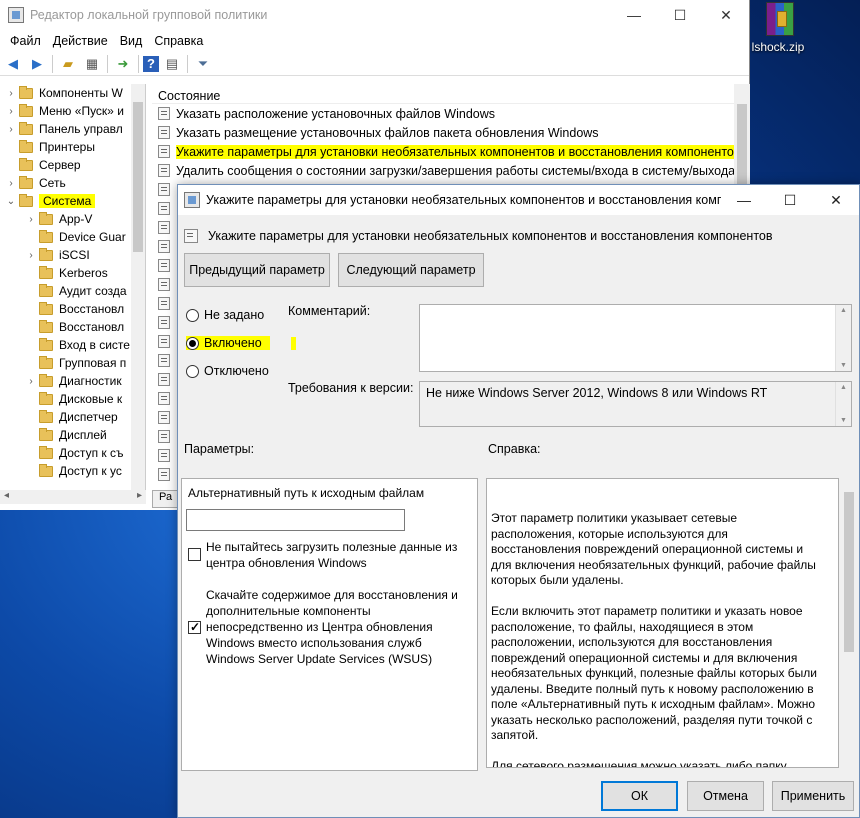 The image size is (860, 818). What do you see at coordinates (72, 345) in the screenshot?
I see `tree-item: Вход в систе` at bounding box center [72, 345].